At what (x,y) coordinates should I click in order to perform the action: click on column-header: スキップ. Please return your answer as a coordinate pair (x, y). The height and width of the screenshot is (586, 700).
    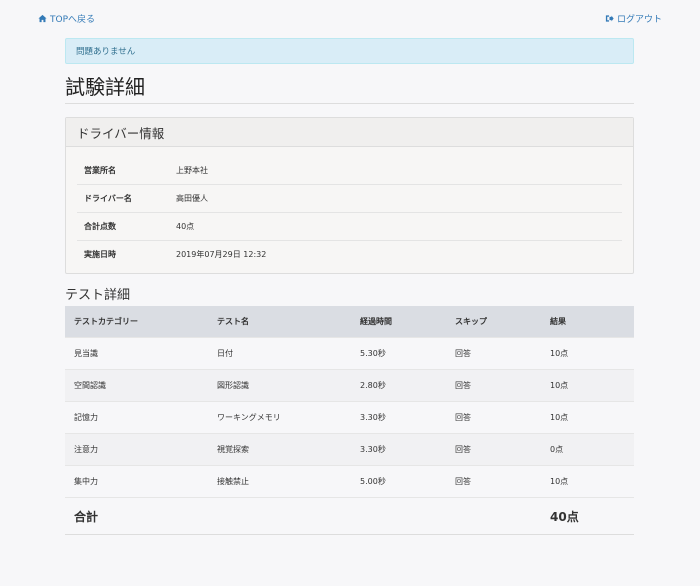
    Looking at the image, I should click on (471, 321).